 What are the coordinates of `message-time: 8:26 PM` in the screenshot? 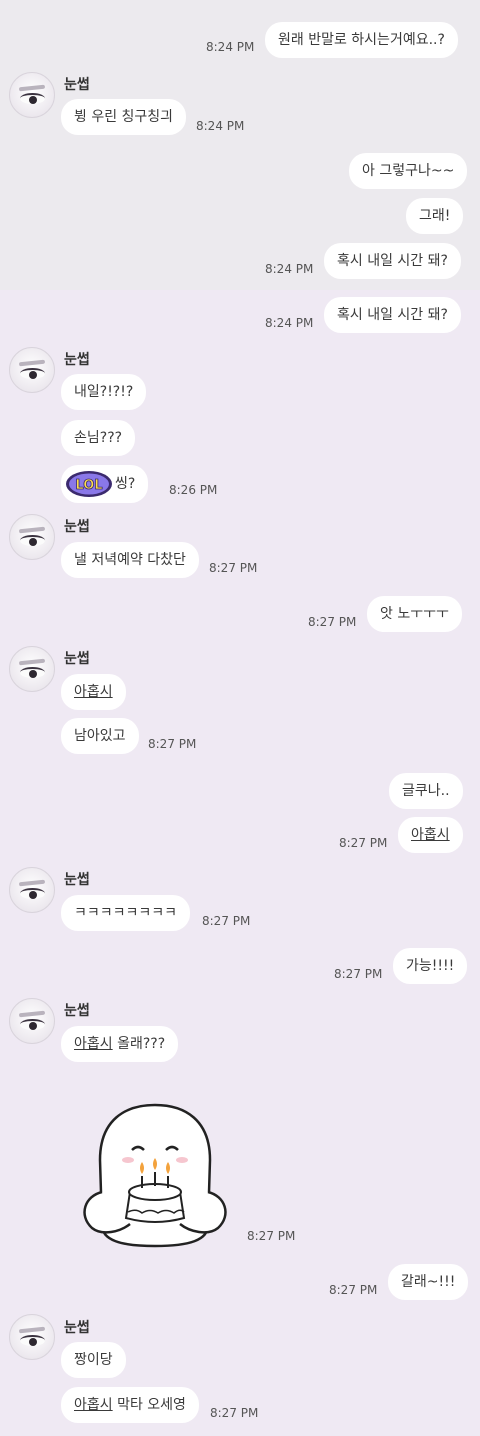 It's located at (193, 490).